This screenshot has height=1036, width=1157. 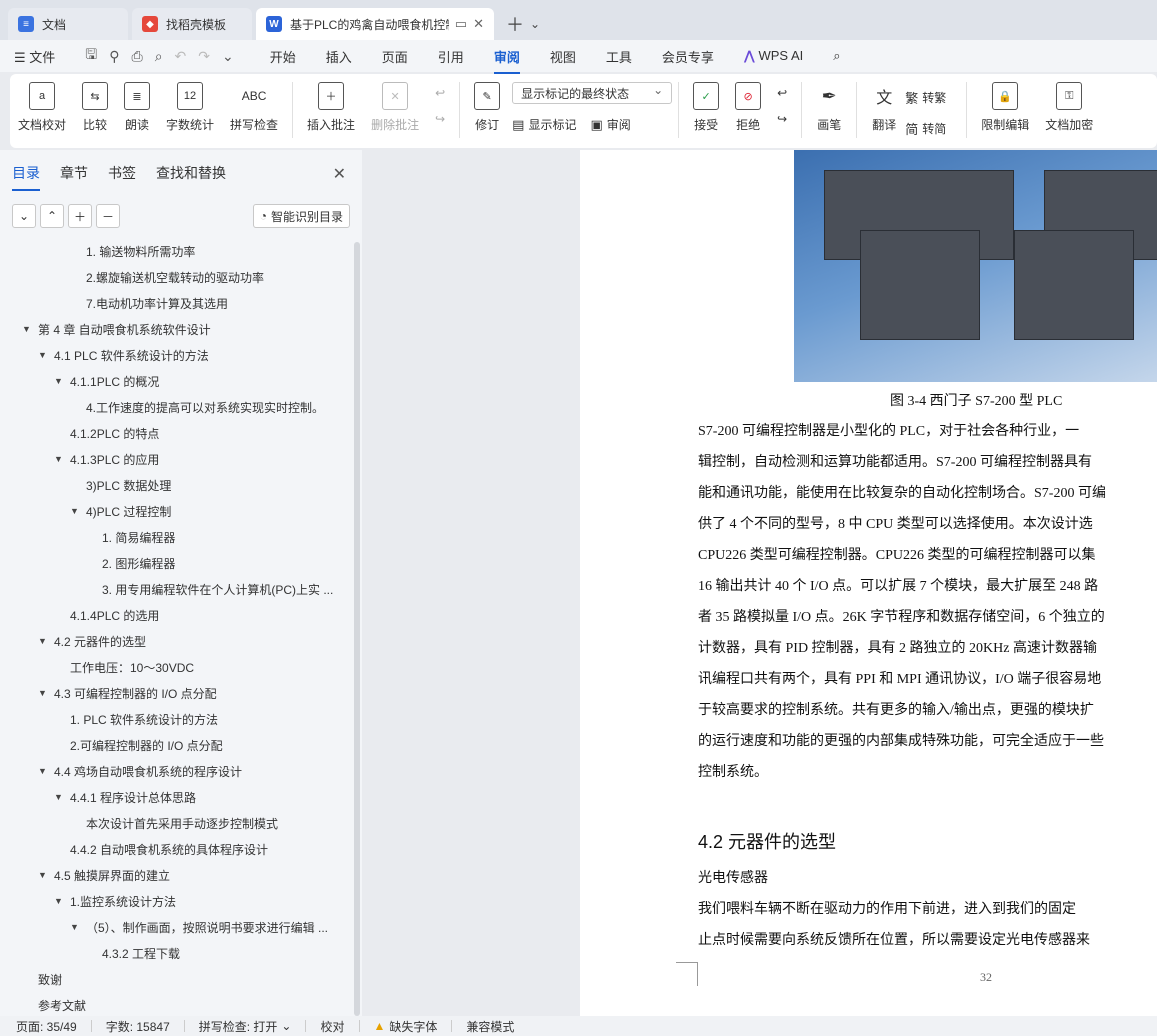 What do you see at coordinates (141, 953) in the screenshot?
I see `toc-item: 4.3.2 工程下载` at bounding box center [141, 953].